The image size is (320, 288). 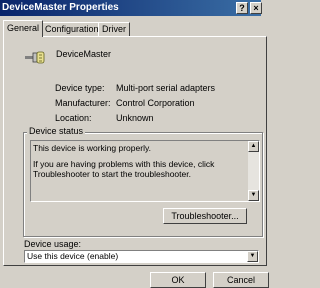 I want to click on help-button: ?, so click(x=242, y=8).